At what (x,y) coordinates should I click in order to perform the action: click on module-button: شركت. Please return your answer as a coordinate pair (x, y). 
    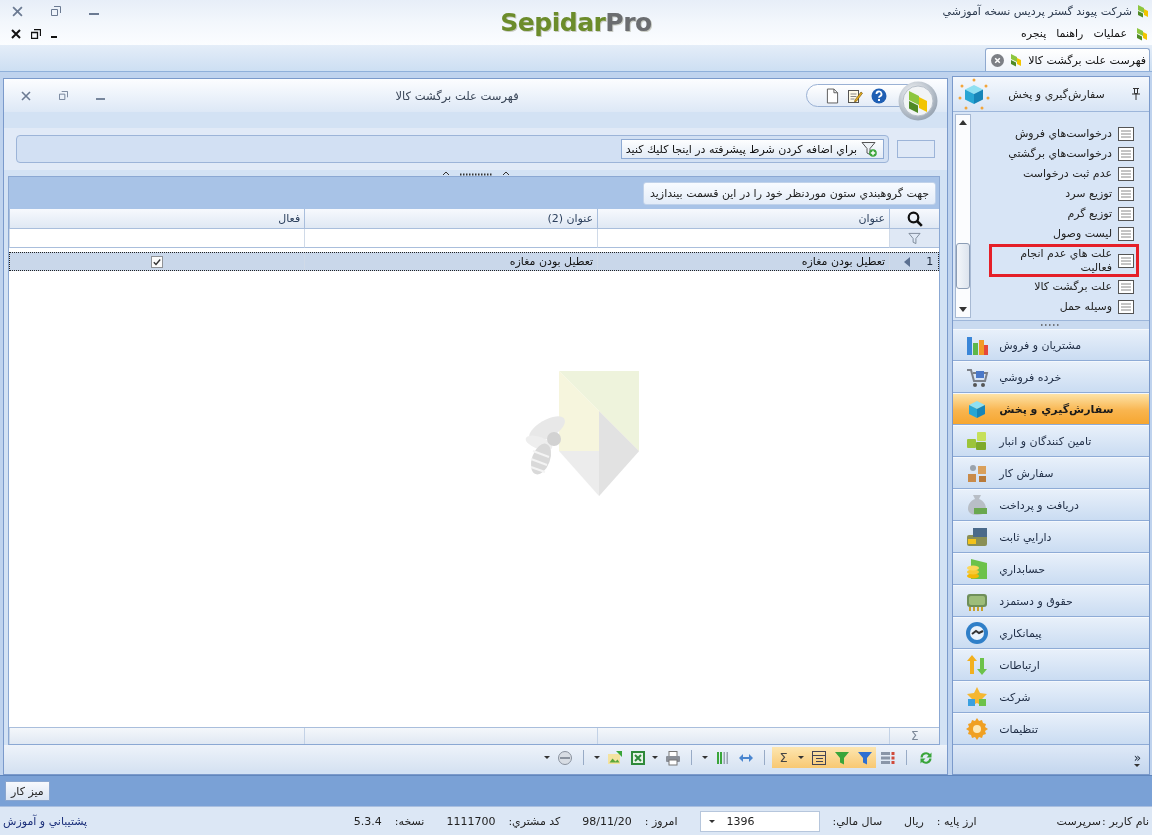
    Looking at the image, I should click on (1051, 697).